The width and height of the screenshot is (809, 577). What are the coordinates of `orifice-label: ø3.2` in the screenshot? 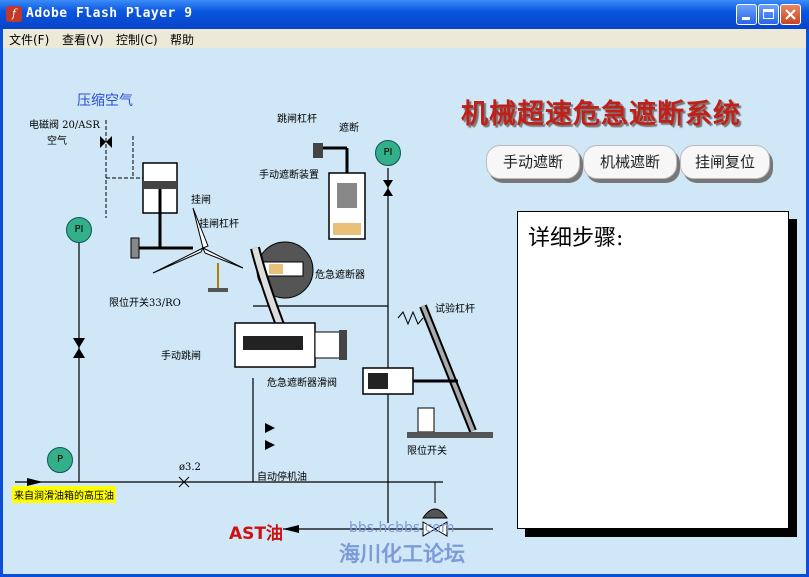 It's located at (190, 467).